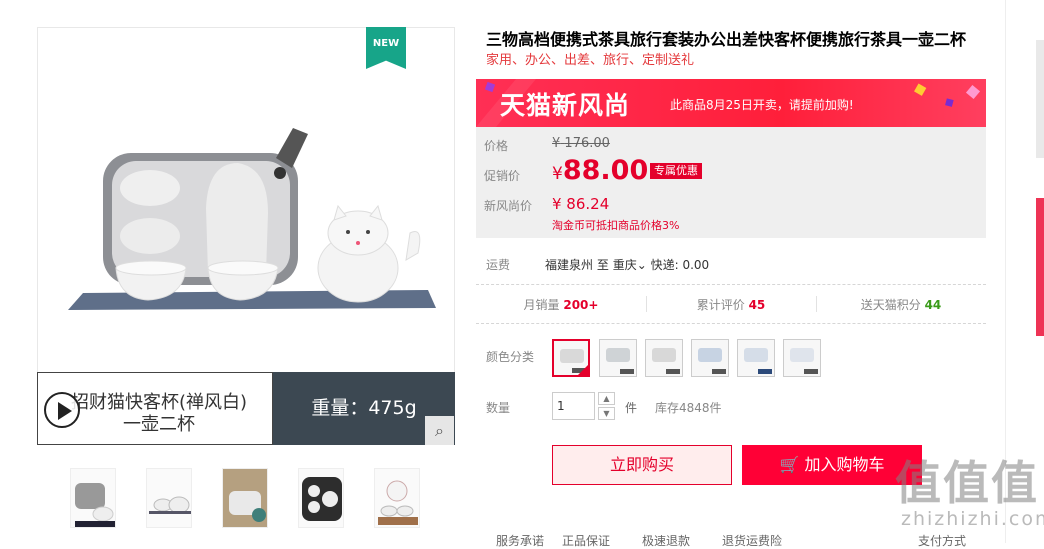 The image size is (1044, 549). Describe the element at coordinates (556, 143) in the screenshot. I see `list-price-currency: ¥` at that location.